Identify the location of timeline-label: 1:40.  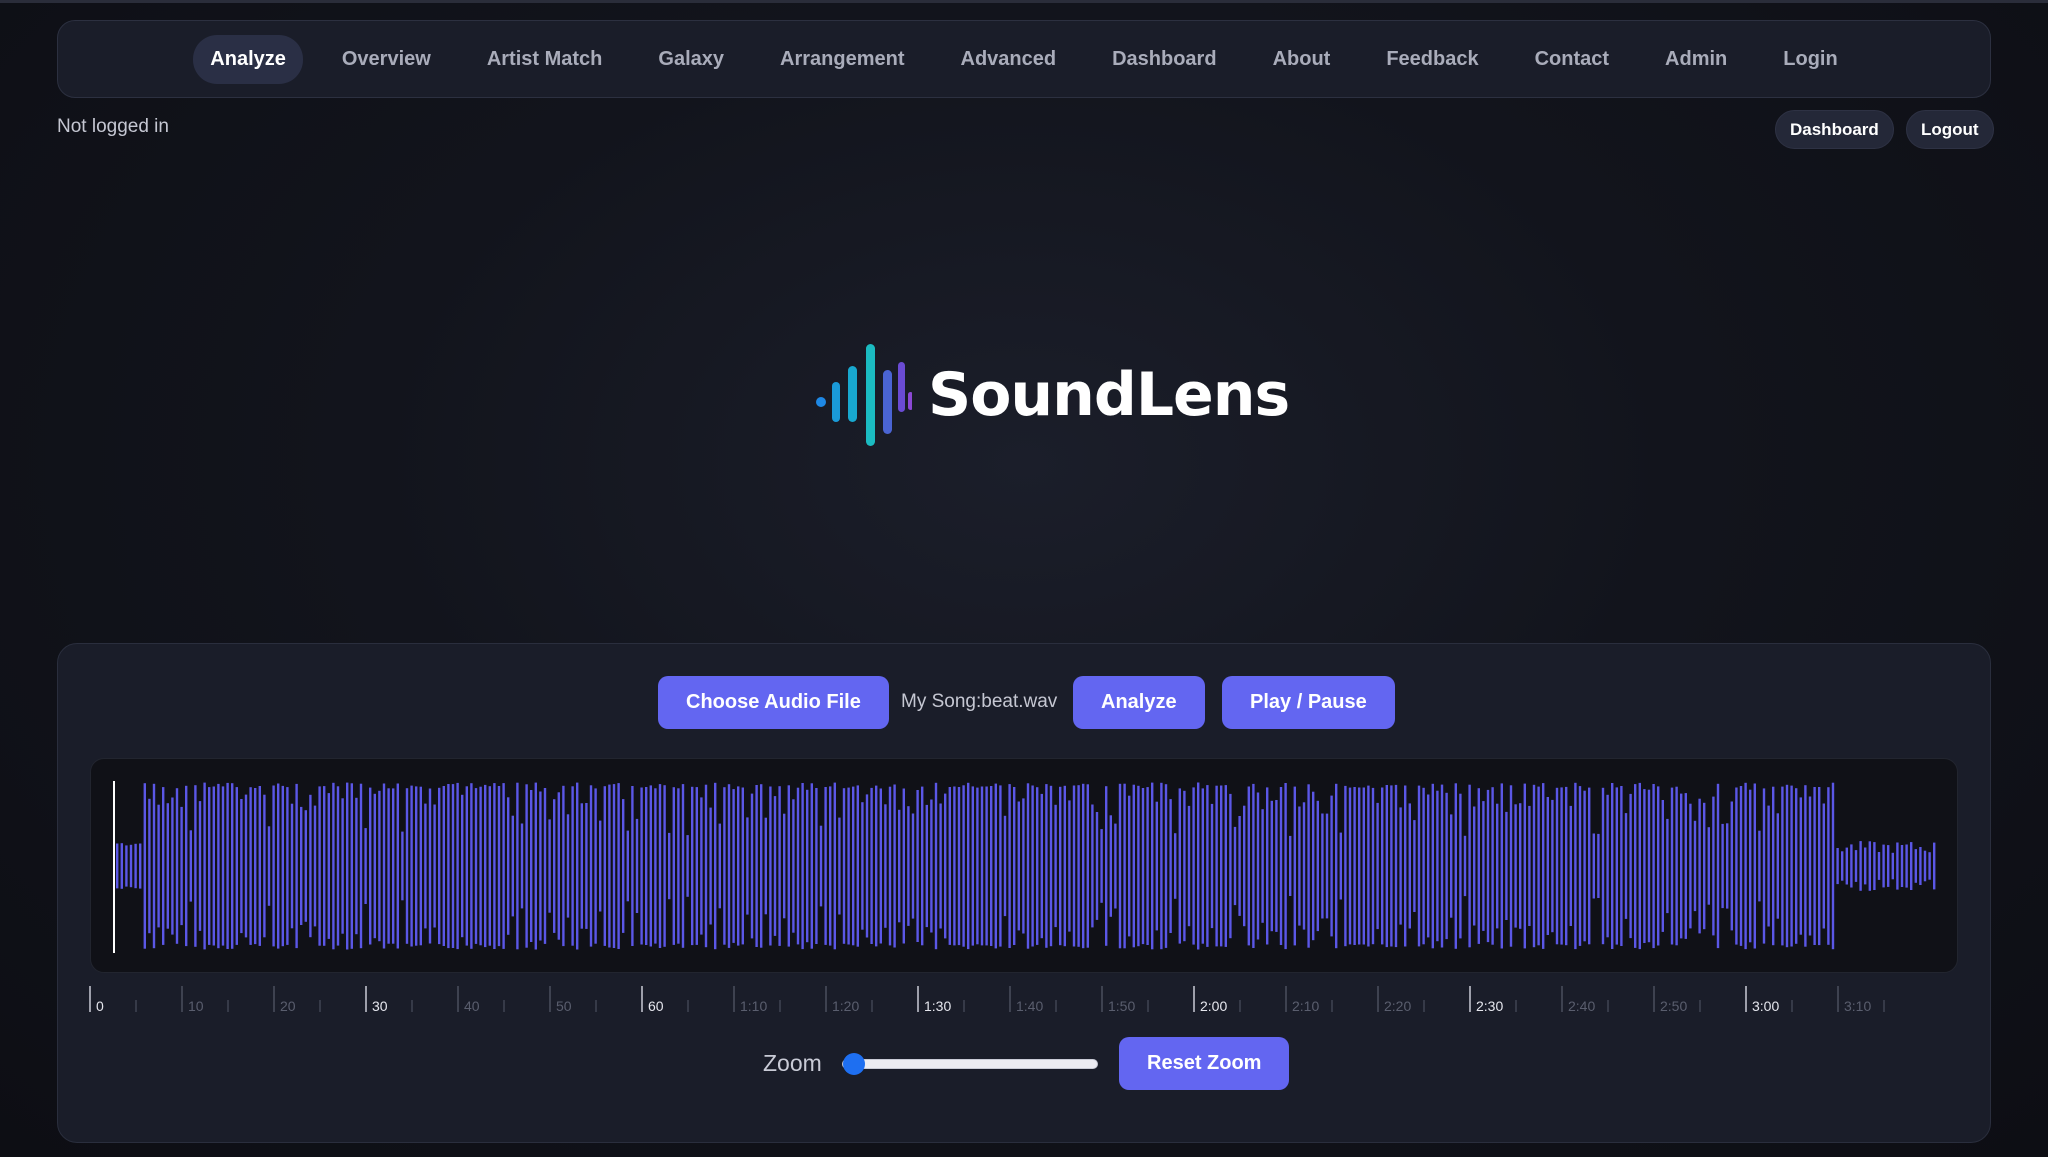
(1029, 1006).